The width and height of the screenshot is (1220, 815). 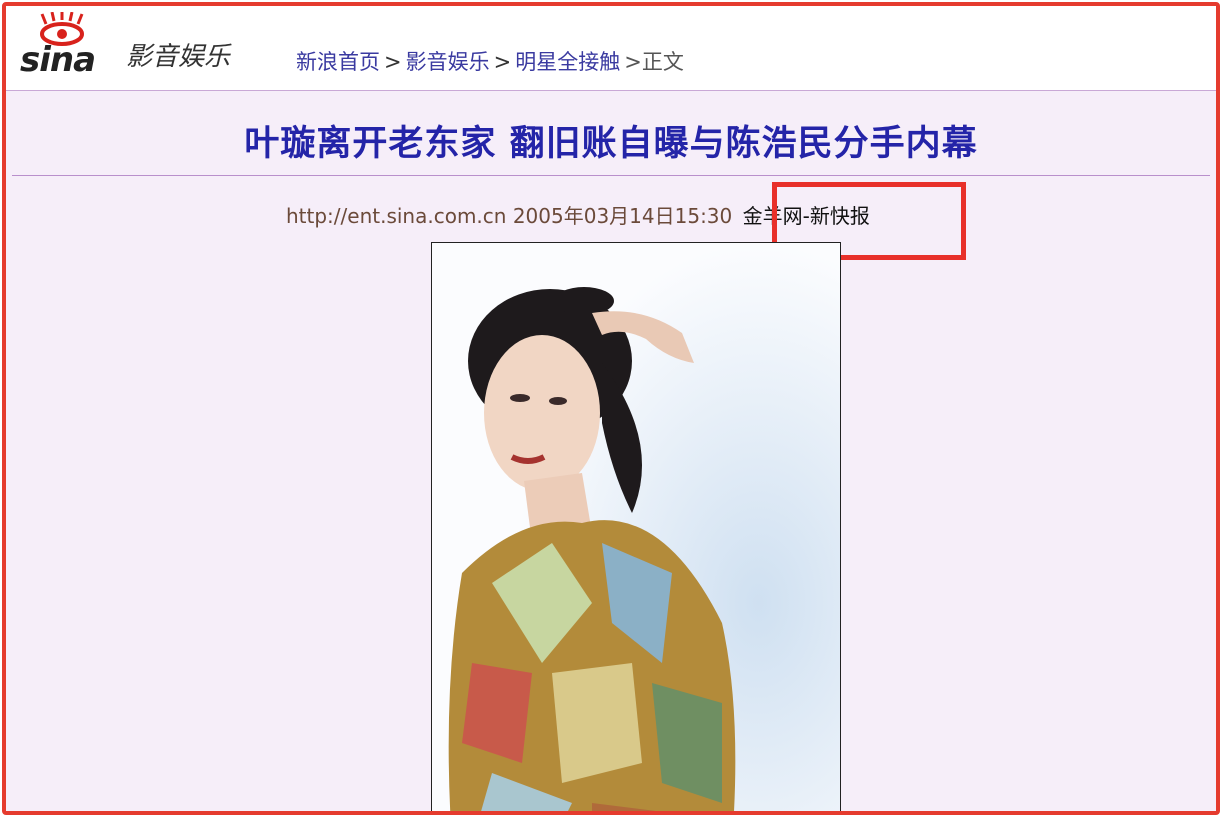 I want to click on breadcrumb: 新浪首页 > 影音娱乐 > 明星全接触 >正文, so click(x=490, y=61).